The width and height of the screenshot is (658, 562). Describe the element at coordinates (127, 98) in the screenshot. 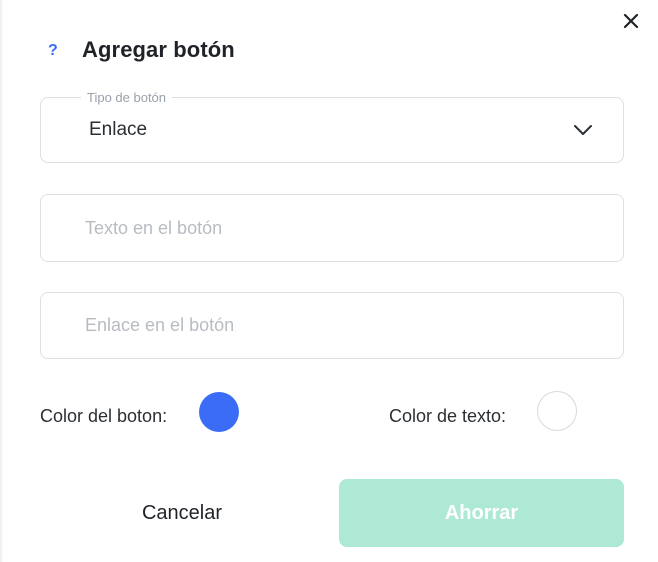

I see `button-type-legend: Tipo de botón` at that location.